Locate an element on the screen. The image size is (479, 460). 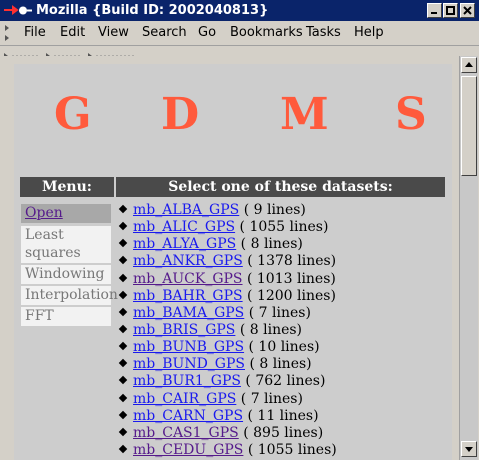
menu-search: Search is located at coordinates (164, 32).